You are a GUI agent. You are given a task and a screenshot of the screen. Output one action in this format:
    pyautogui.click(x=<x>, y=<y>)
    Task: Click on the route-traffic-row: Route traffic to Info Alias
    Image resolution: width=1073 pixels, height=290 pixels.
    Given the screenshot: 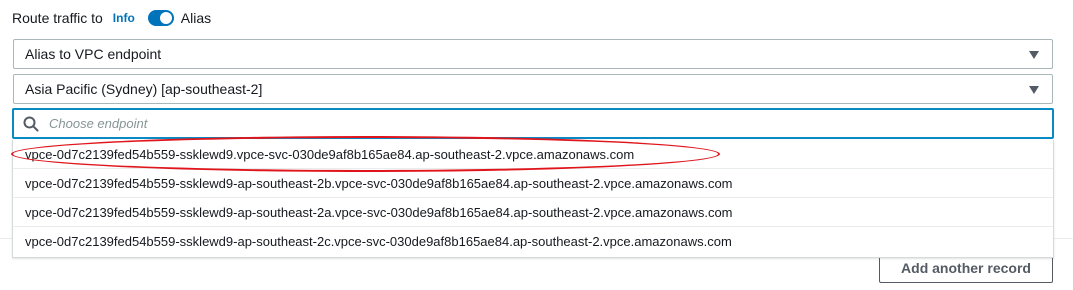 What is the action you would take?
    pyautogui.click(x=111, y=18)
    